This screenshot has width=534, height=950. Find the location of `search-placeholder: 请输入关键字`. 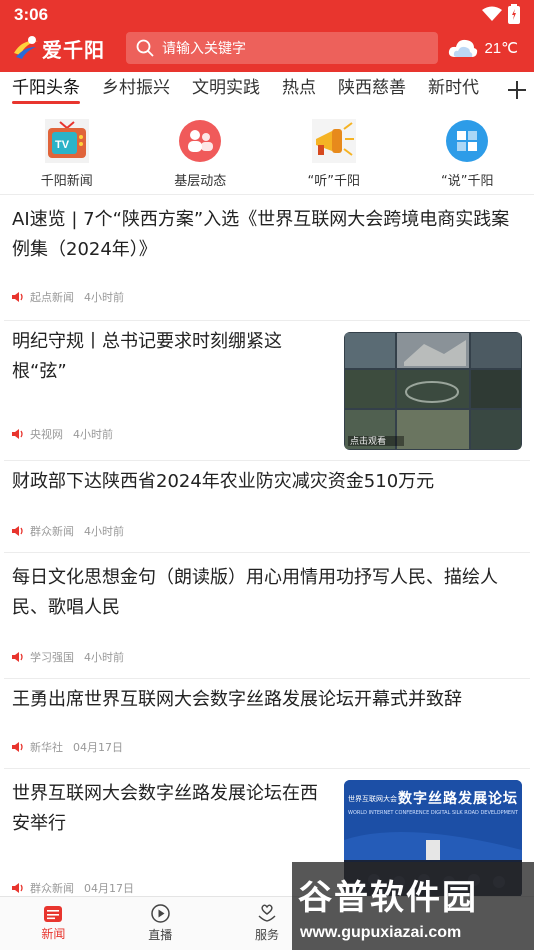

search-placeholder: 请输入关键字 is located at coordinates (204, 49).